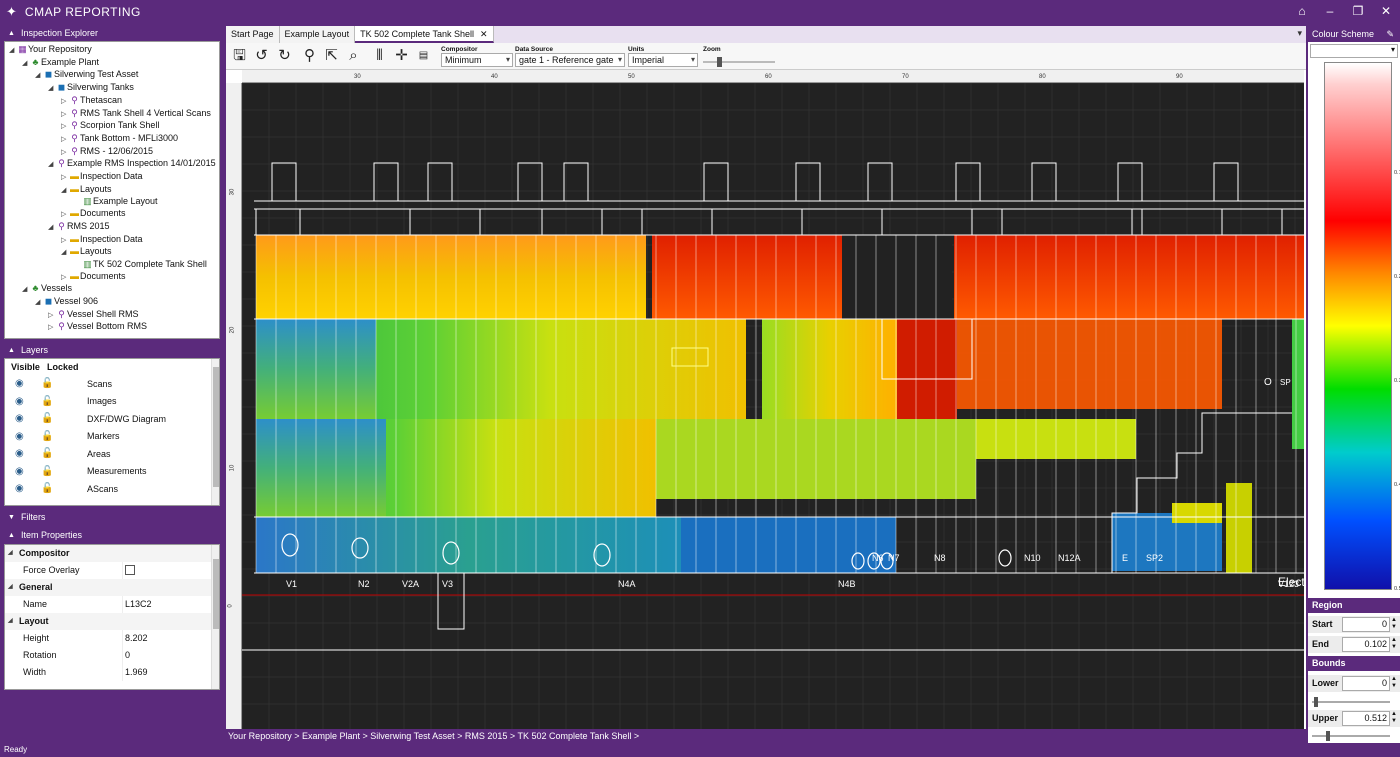 Image resolution: width=1400 pixels, height=757 pixels. I want to click on property-value: 1.969, so click(135, 672).